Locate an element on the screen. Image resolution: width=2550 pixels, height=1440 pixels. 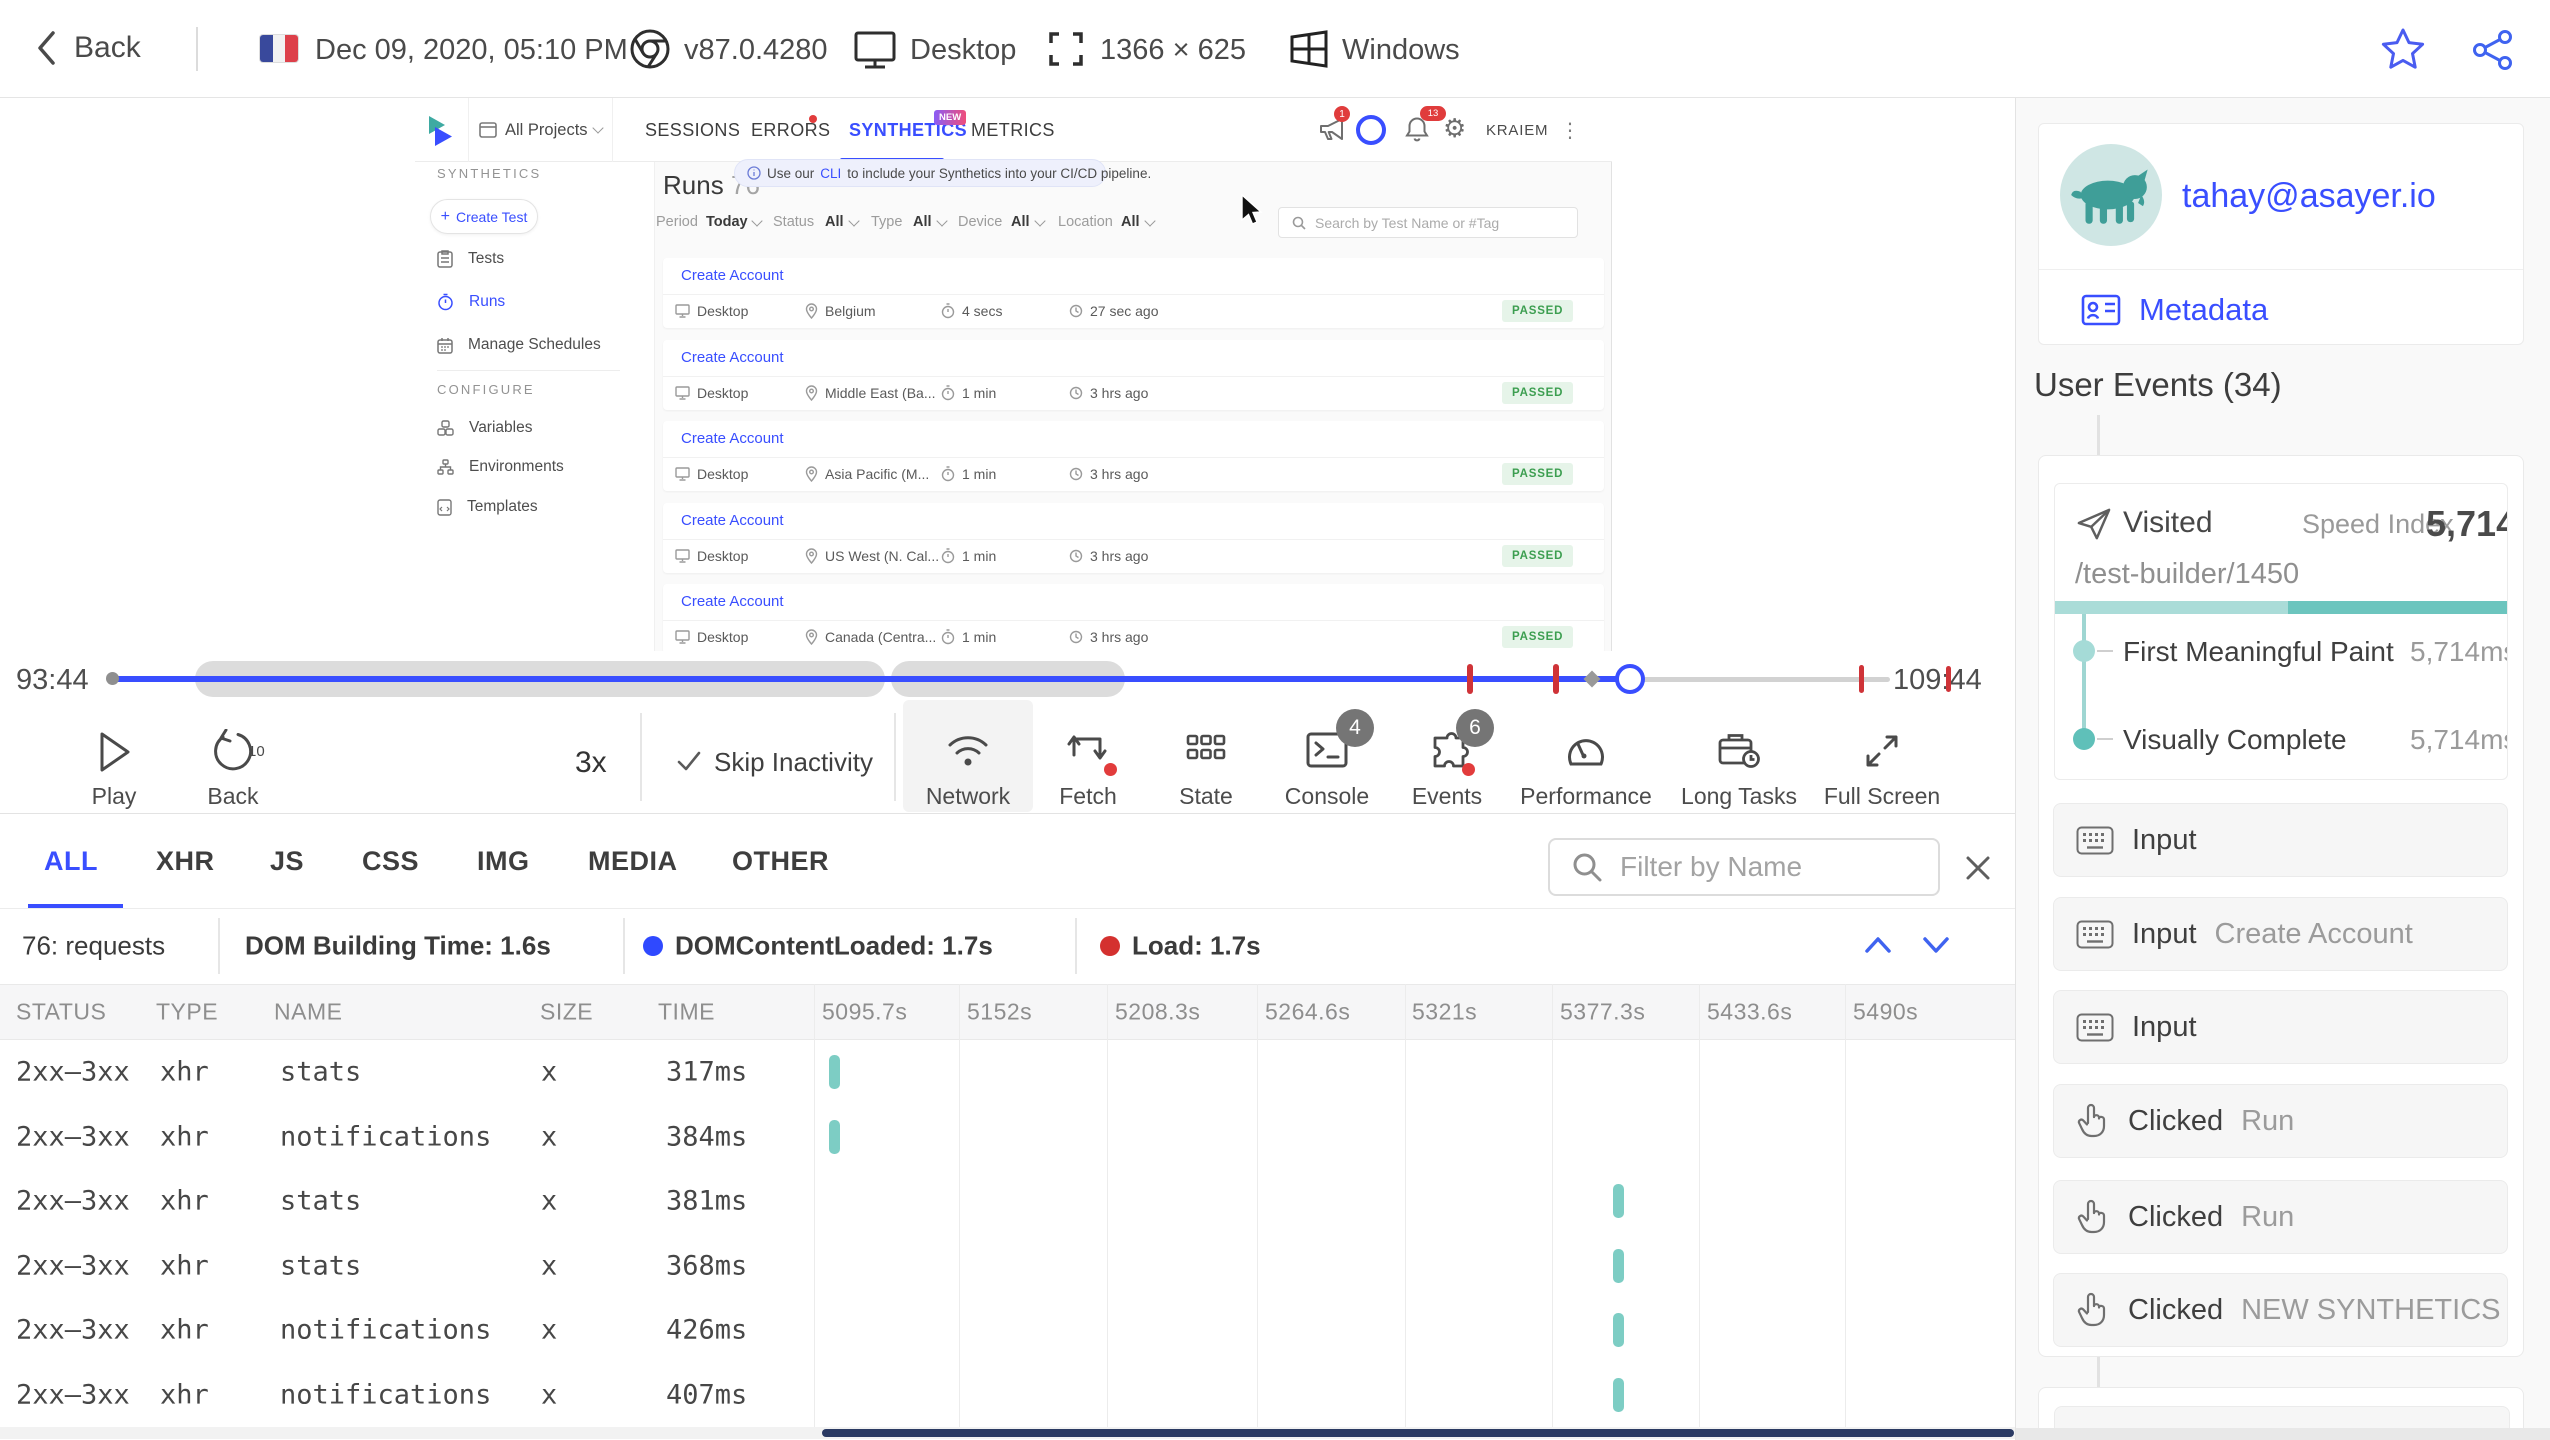
cli-note-pre: Use our is located at coordinates (791, 173).